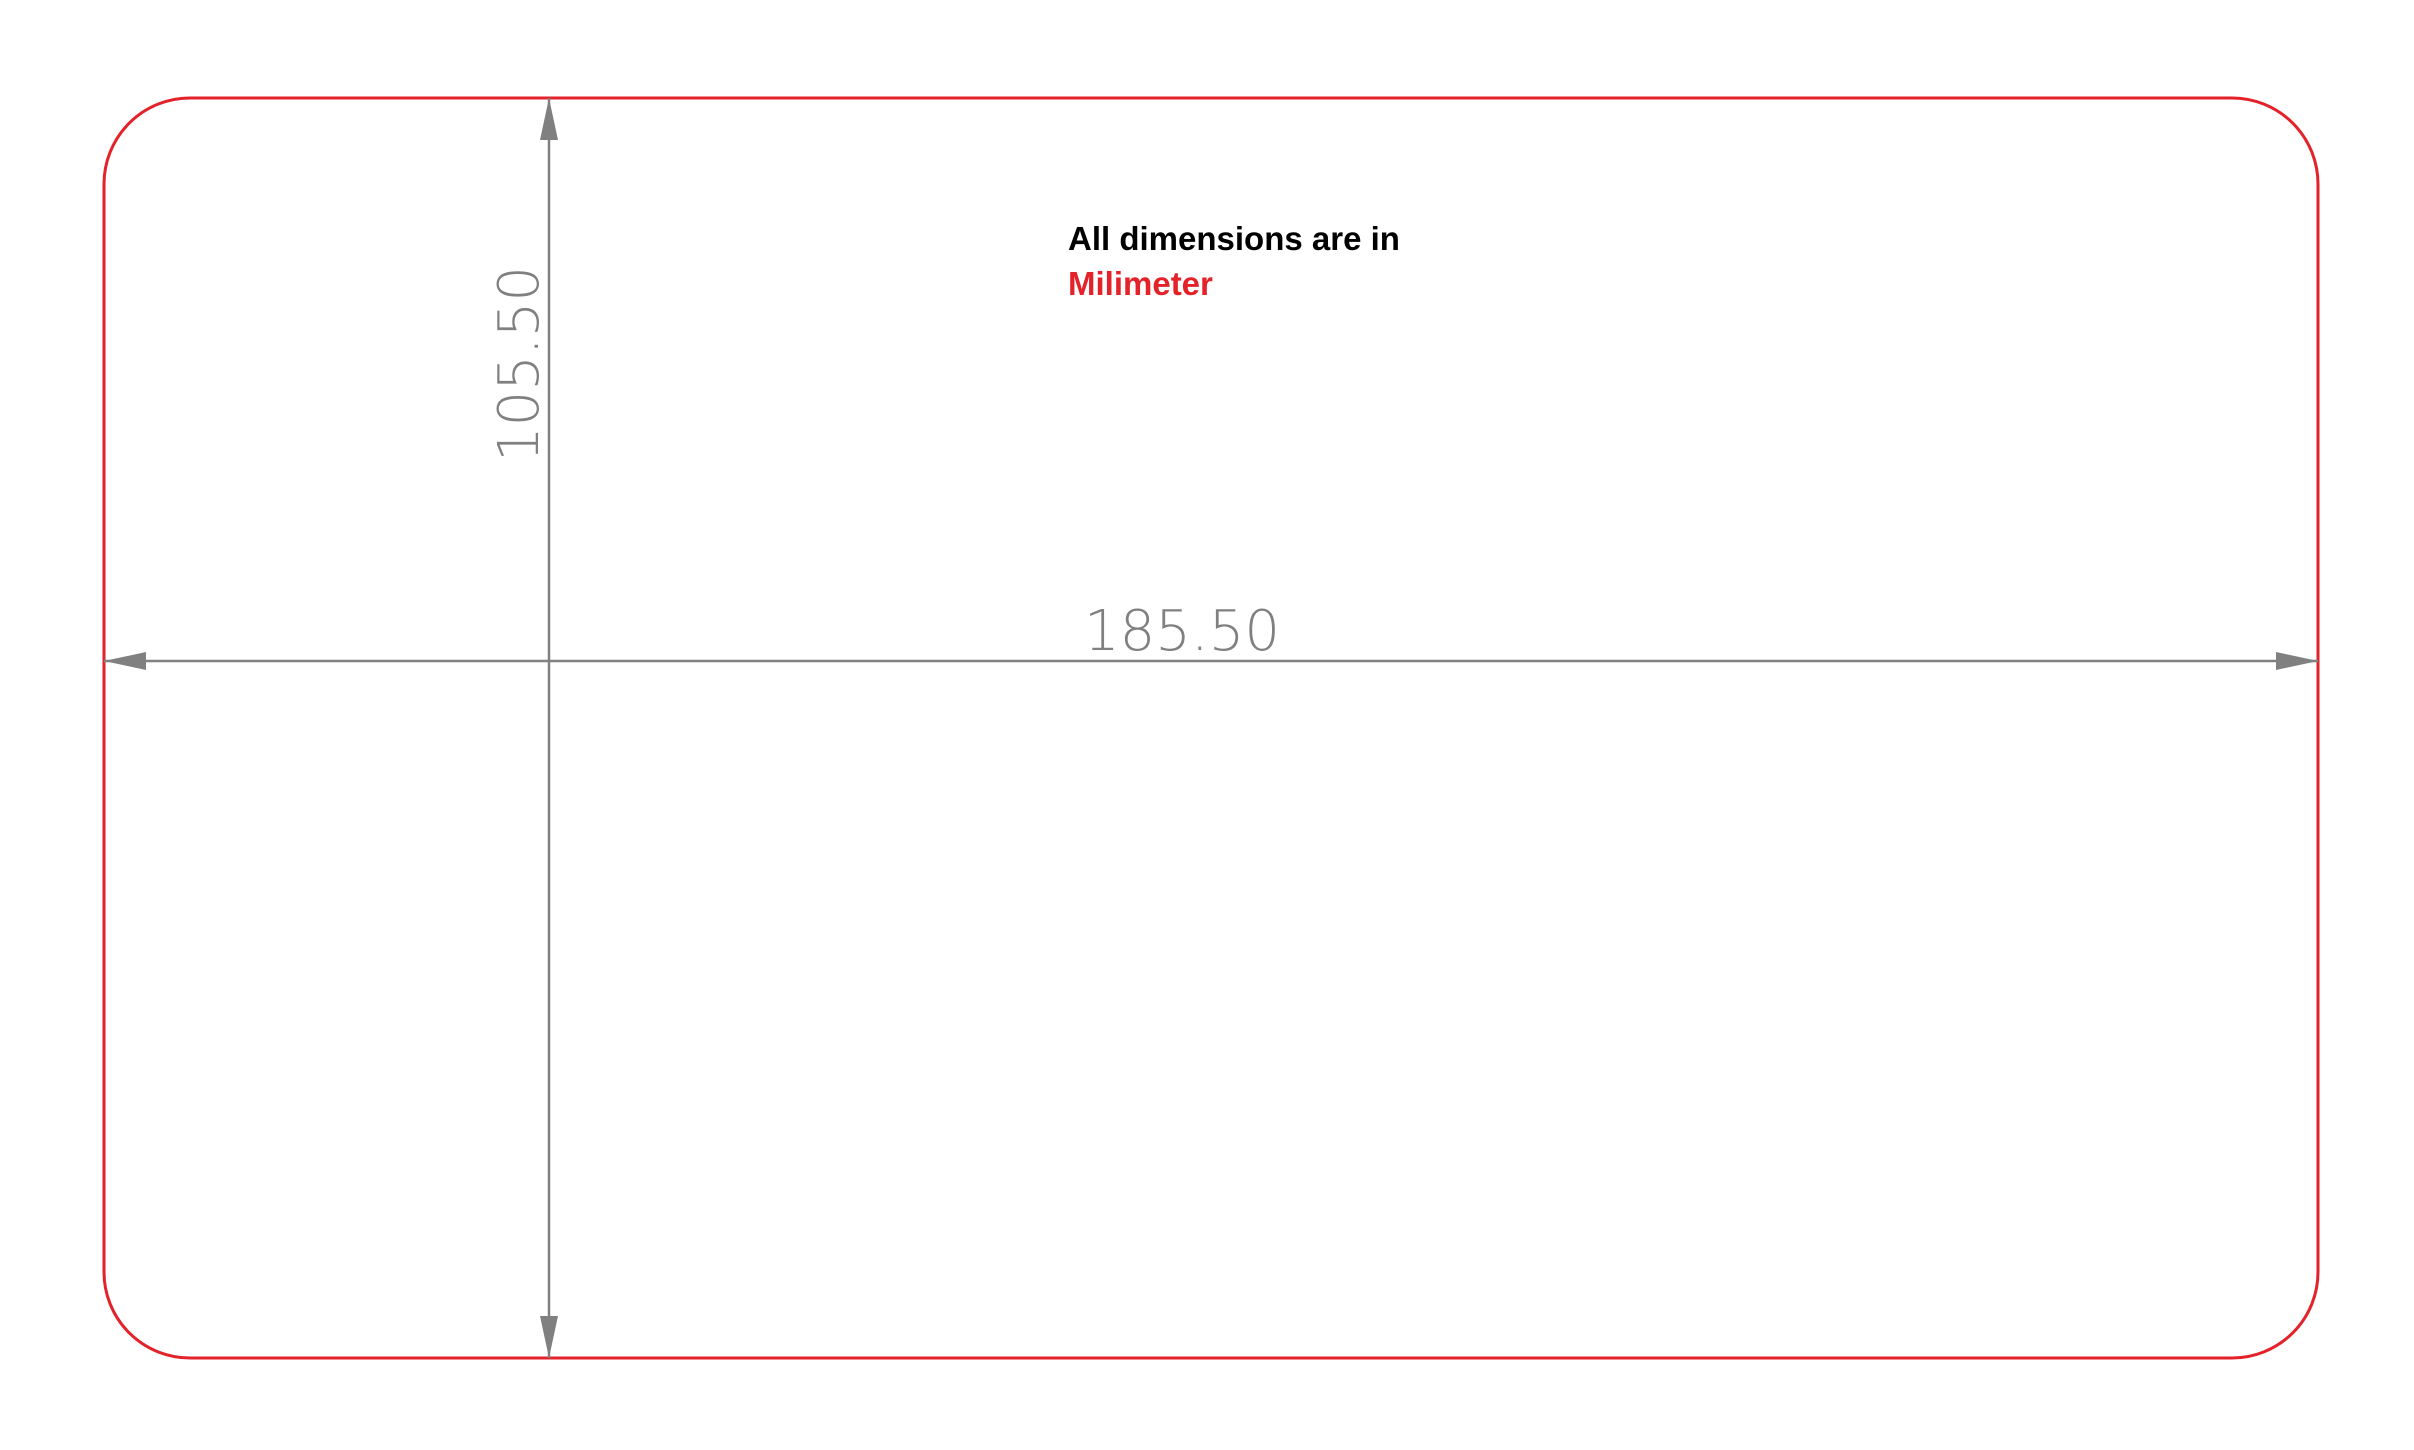 Image resolution: width=2414 pixels, height=1450 pixels. I want to click on units-note-line2: Milimeter, so click(1140, 283).